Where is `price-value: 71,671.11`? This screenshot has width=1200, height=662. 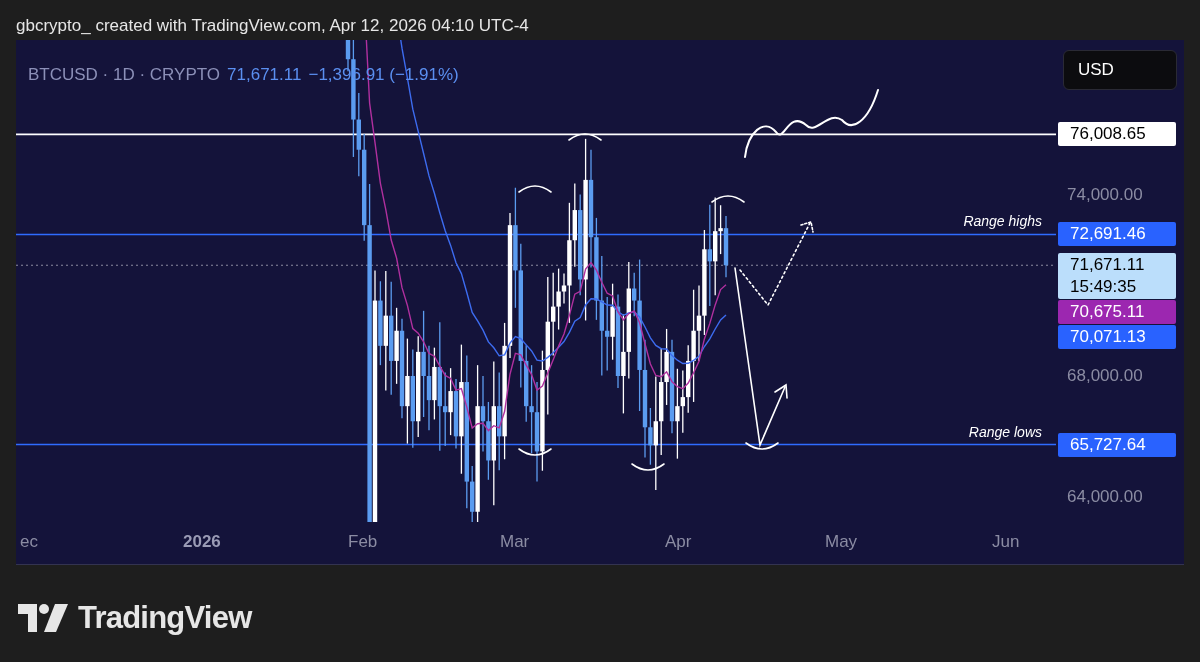
price-value: 71,671.11 is located at coordinates (264, 75).